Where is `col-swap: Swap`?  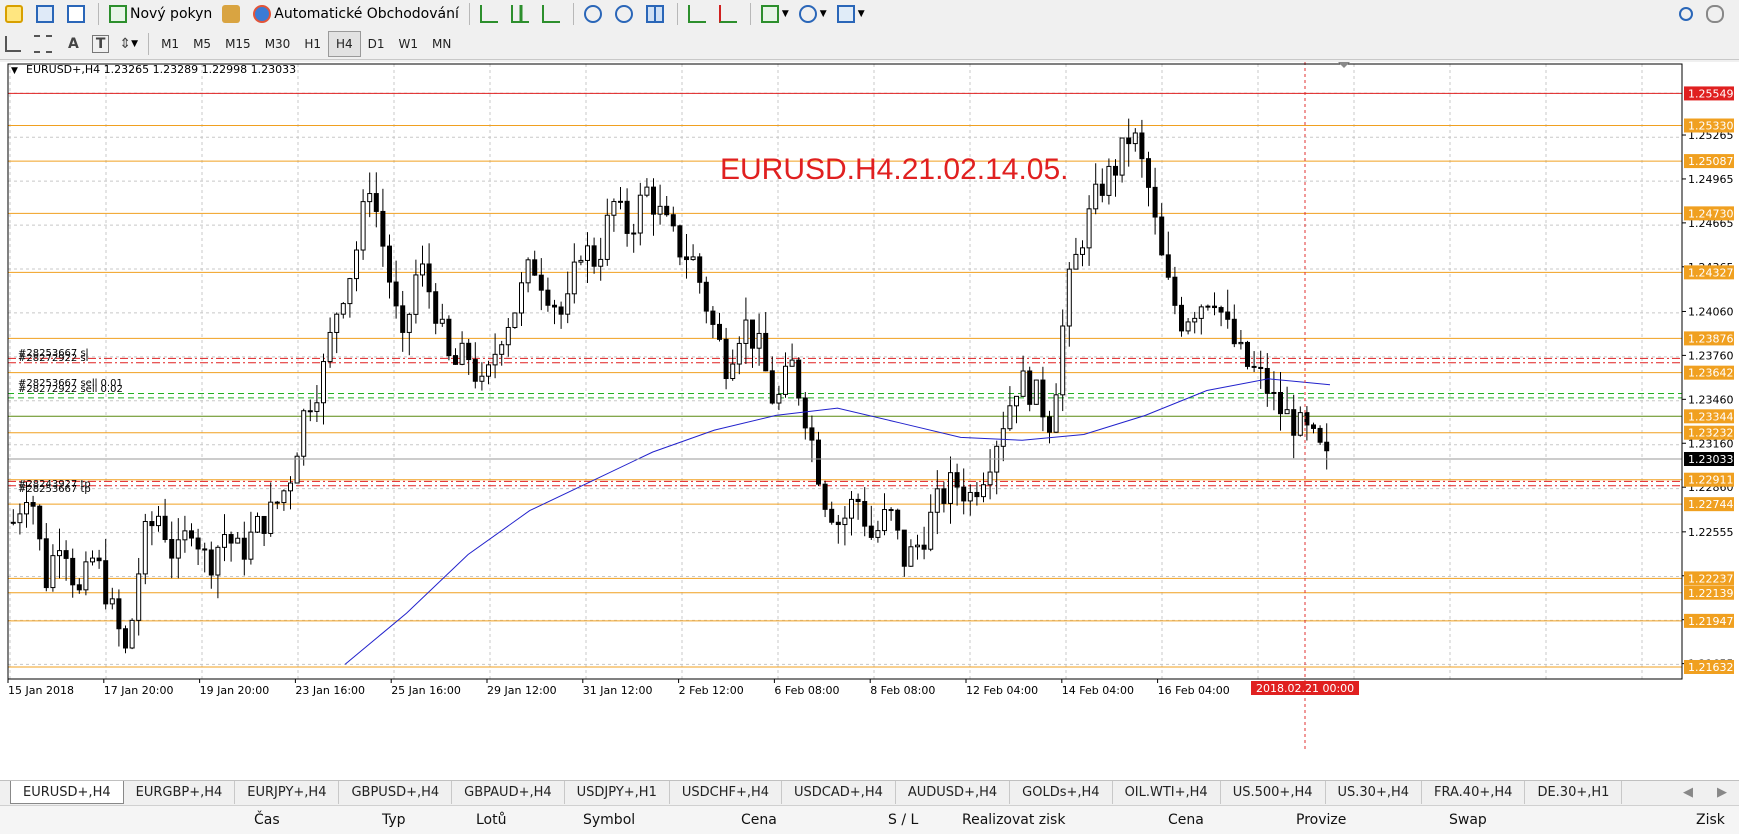
col-swap: Swap is located at coordinates (1468, 820).